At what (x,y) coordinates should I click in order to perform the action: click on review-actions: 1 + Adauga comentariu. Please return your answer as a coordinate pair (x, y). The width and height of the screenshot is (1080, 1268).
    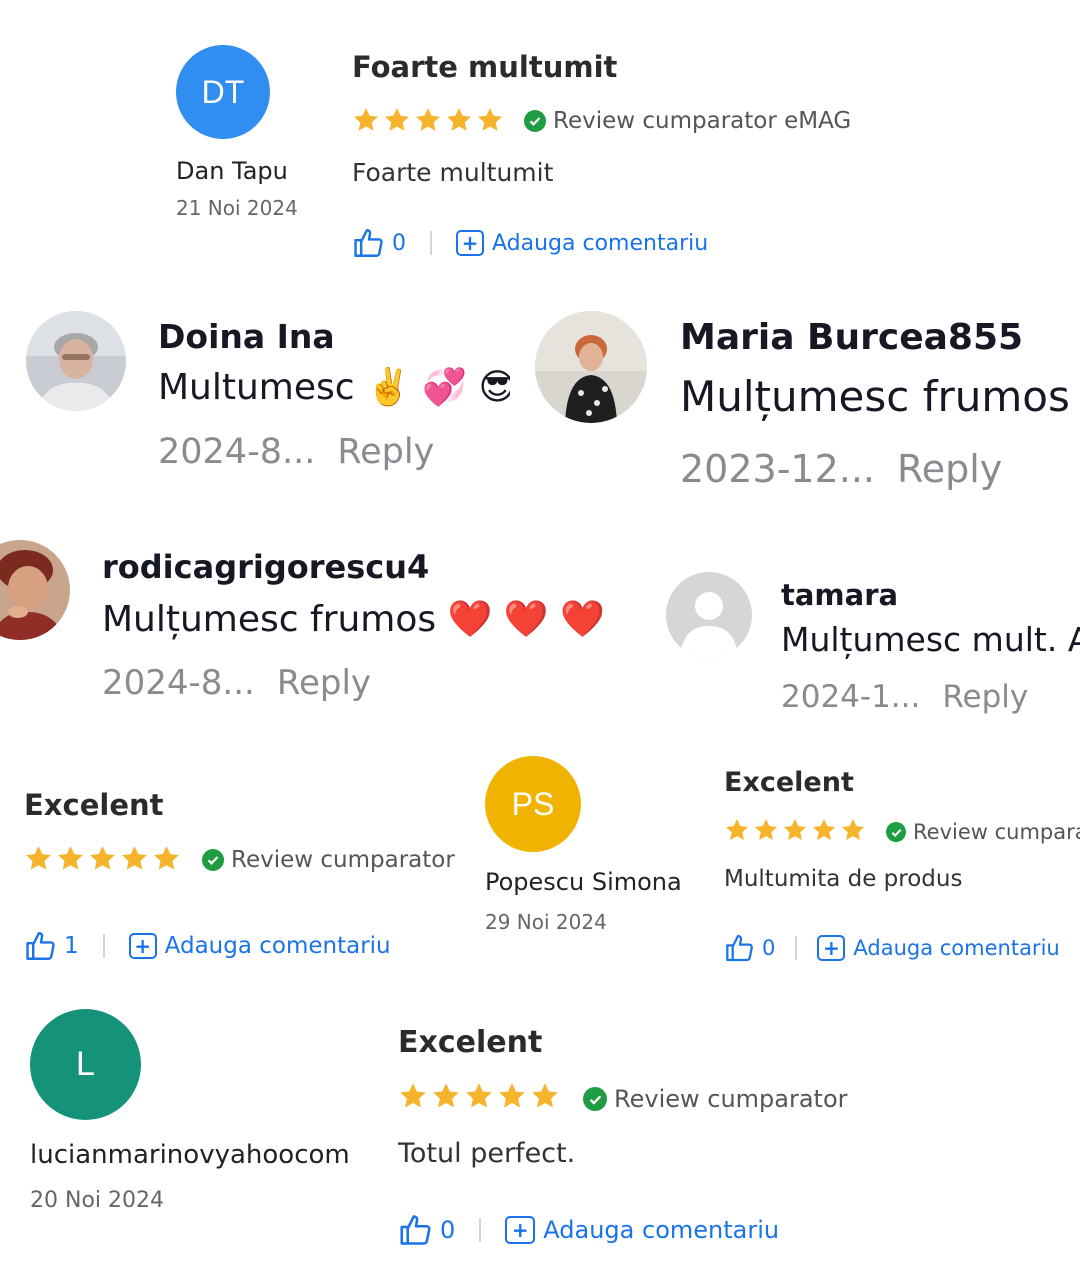
    Looking at the image, I should click on (207, 946).